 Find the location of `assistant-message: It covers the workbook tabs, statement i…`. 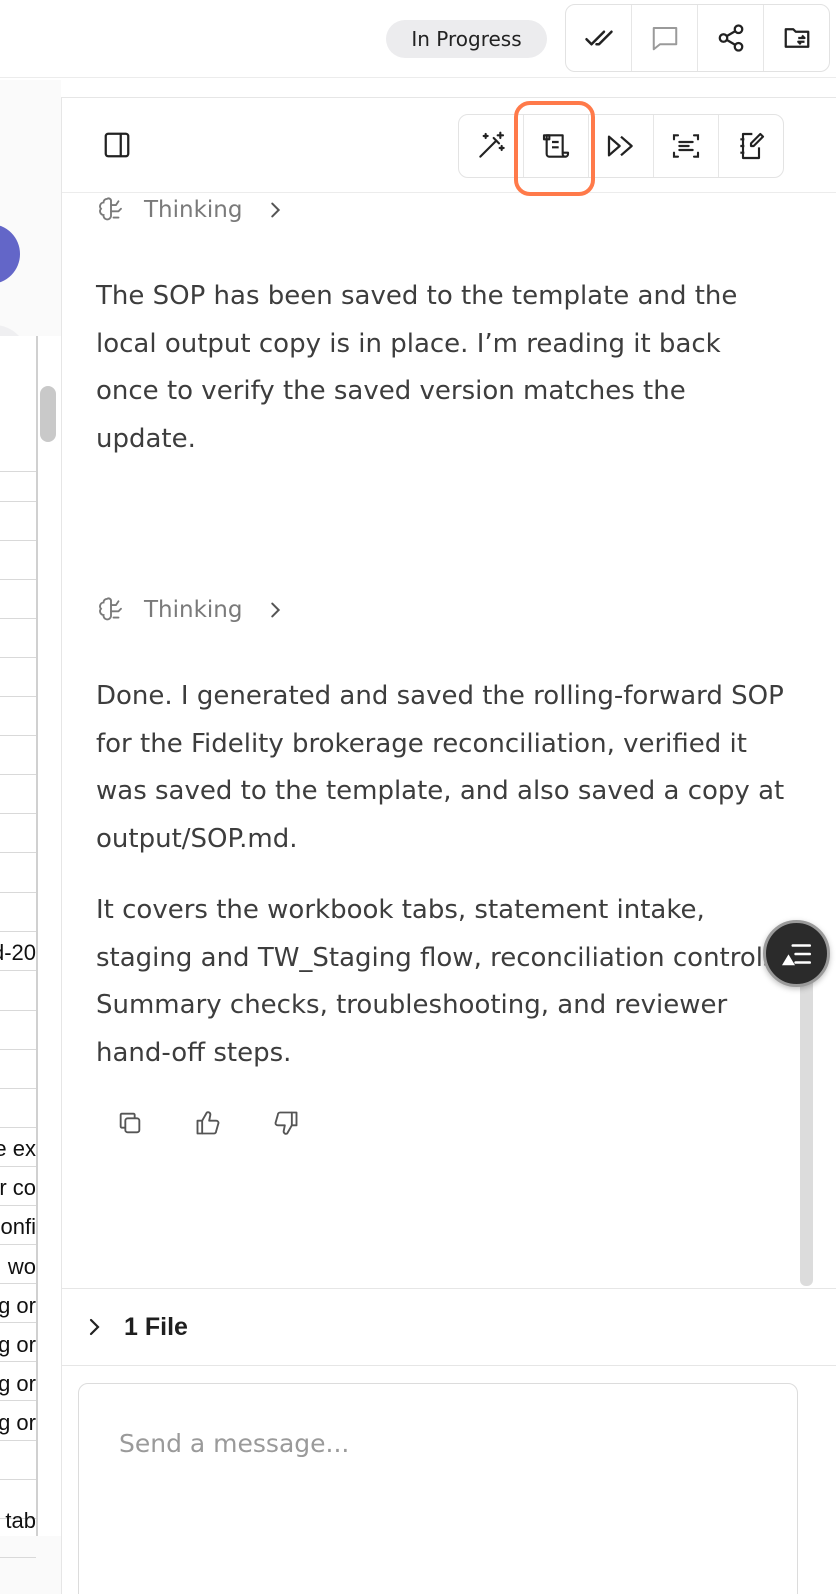

assistant-message: It covers the workbook tabs, statement i… is located at coordinates (440, 981).